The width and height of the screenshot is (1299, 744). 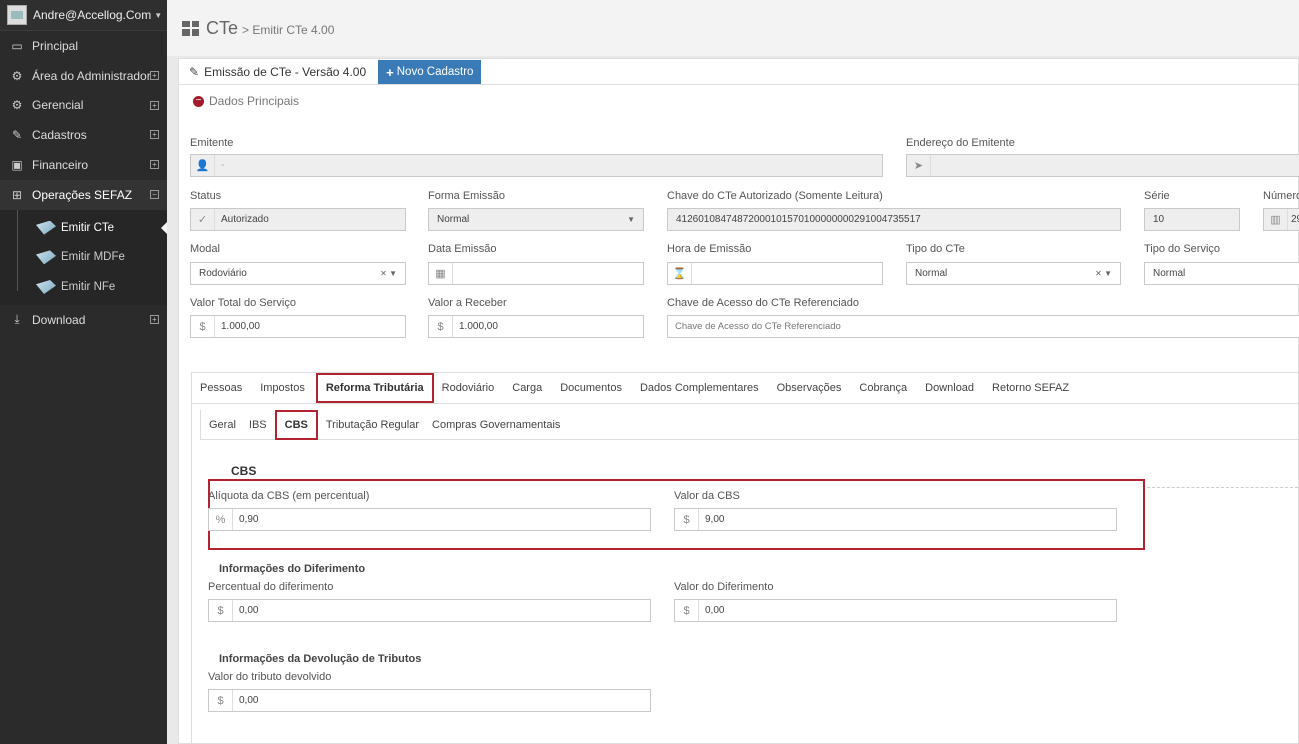 I want to click on barcode-icon: ▥, so click(x=1276, y=219).